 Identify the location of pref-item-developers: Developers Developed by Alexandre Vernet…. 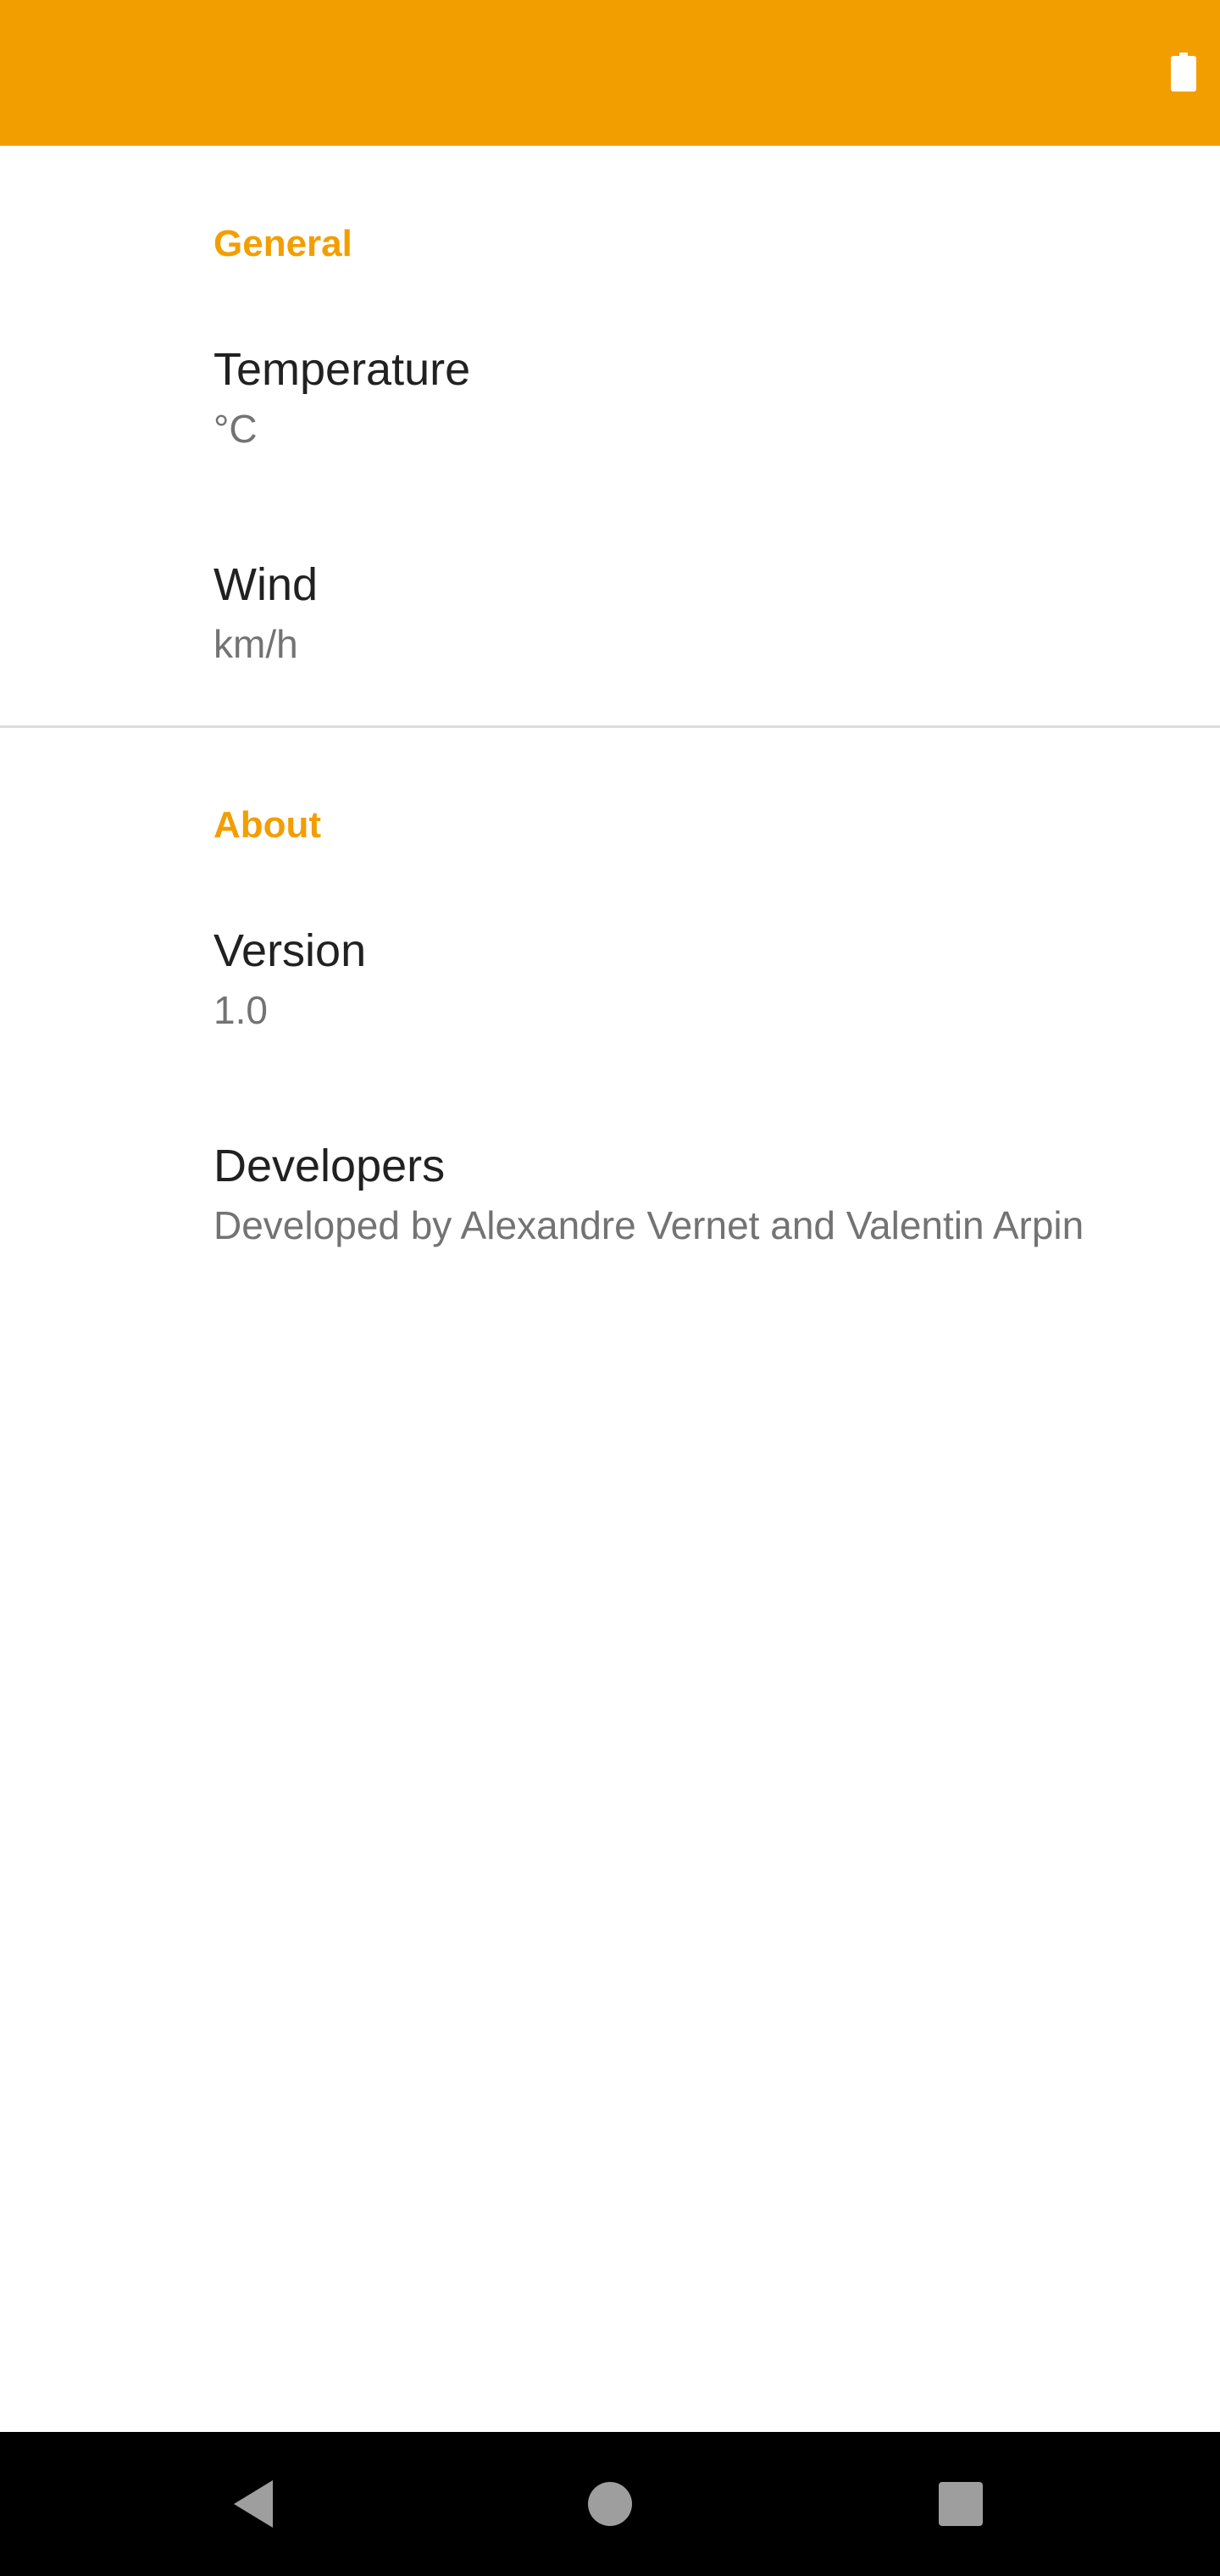
(610, 1195).